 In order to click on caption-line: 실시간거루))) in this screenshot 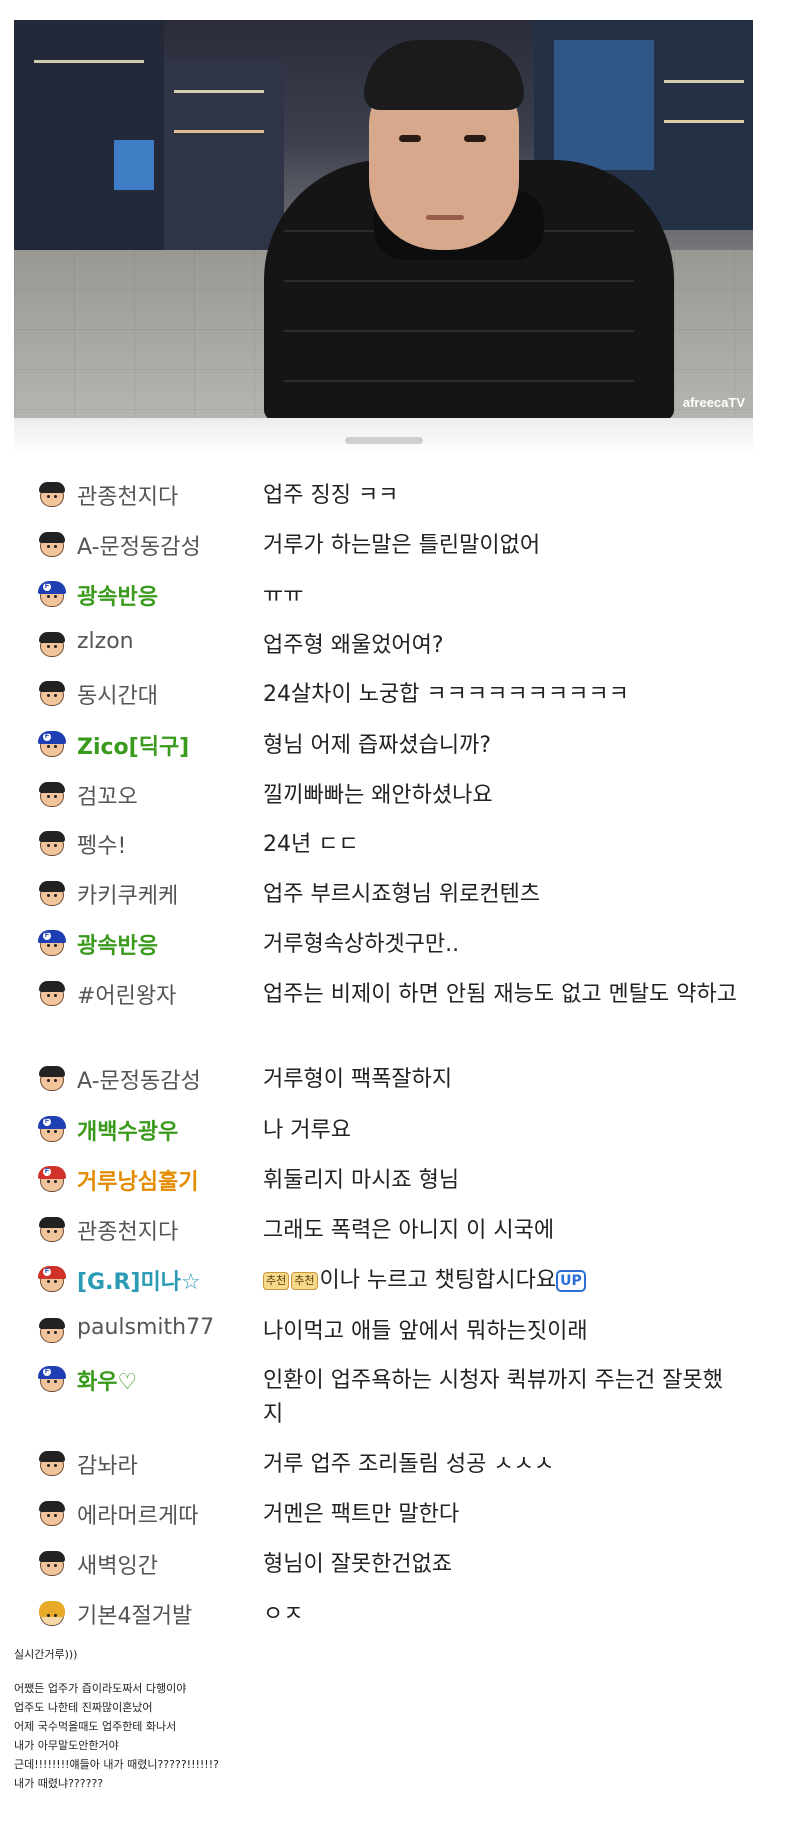, I will do `click(46, 1654)`.